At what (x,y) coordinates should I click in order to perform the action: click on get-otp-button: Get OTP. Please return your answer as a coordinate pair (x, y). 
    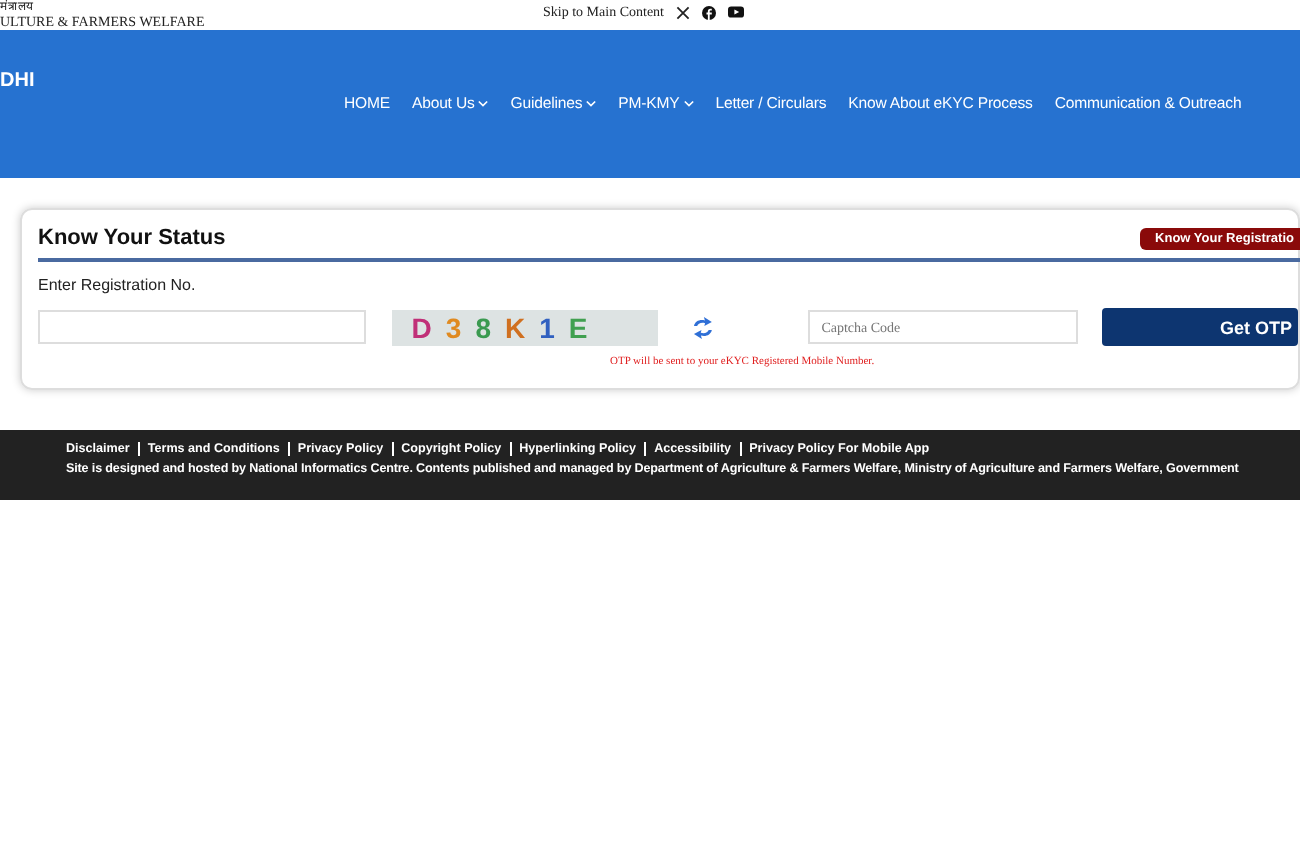
    Looking at the image, I should click on (1199, 327).